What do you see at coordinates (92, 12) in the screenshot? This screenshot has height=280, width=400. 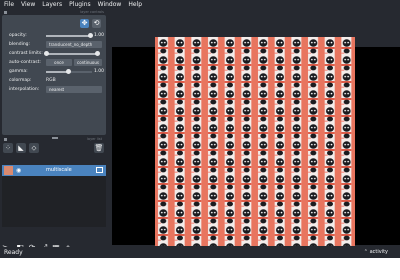 I see `layer-controls-title: layer controls` at bounding box center [92, 12].